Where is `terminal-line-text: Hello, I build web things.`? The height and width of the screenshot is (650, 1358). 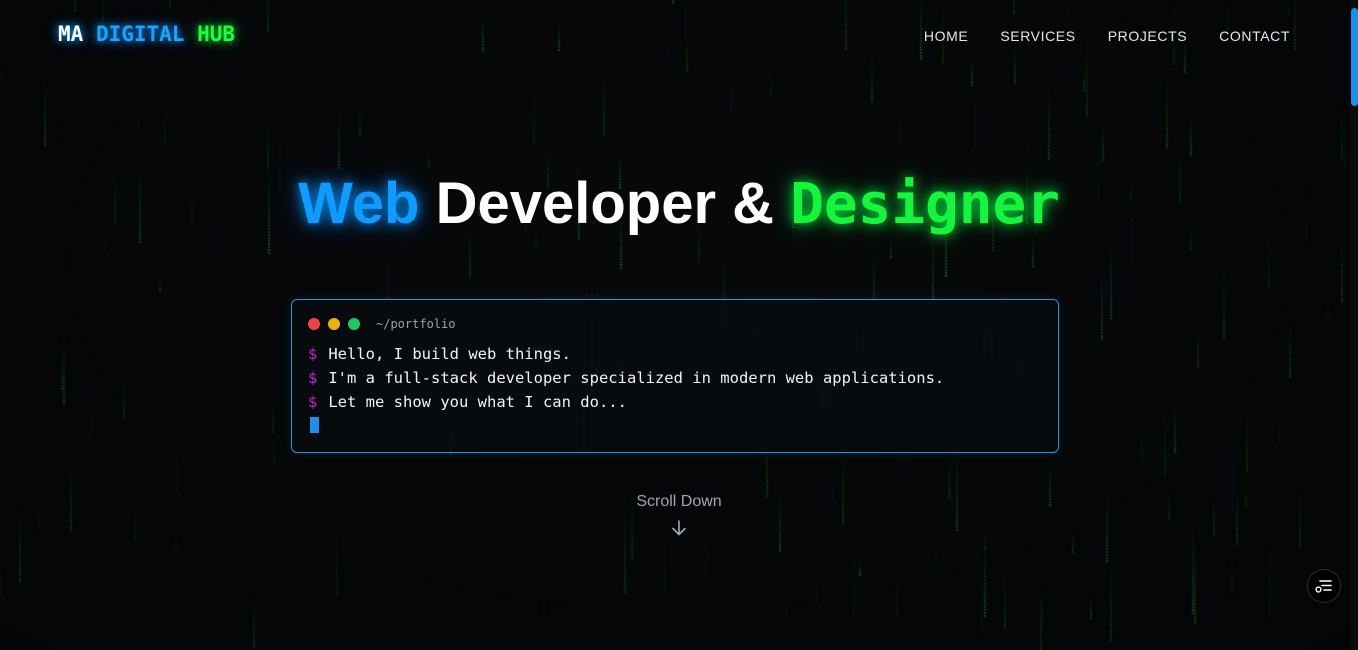 terminal-line-text: Hello, I build web things. is located at coordinates (449, 354).